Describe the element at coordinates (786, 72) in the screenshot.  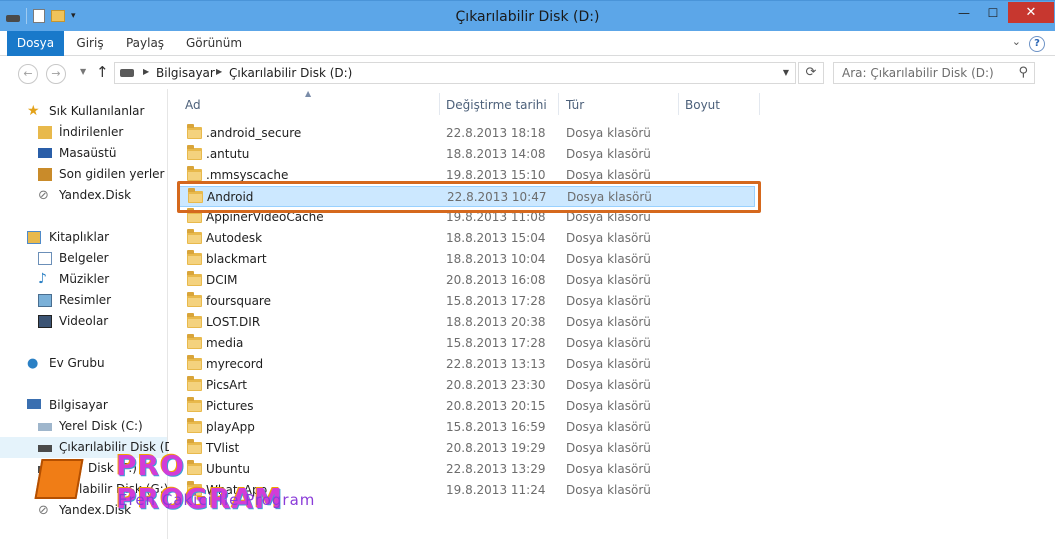
I see `address-dropdown-icon: ▼` at that location.